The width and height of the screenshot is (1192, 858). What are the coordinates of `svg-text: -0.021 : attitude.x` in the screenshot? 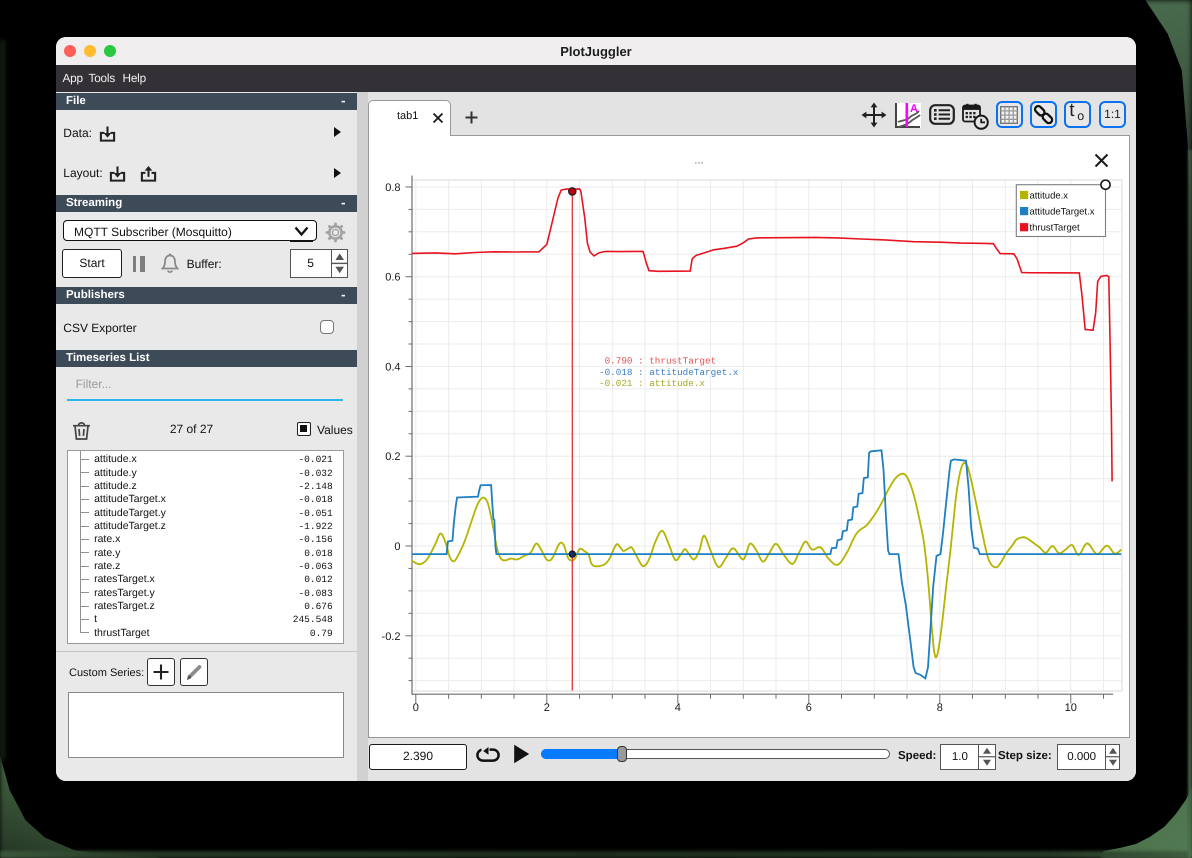 It's located at (652, 383).